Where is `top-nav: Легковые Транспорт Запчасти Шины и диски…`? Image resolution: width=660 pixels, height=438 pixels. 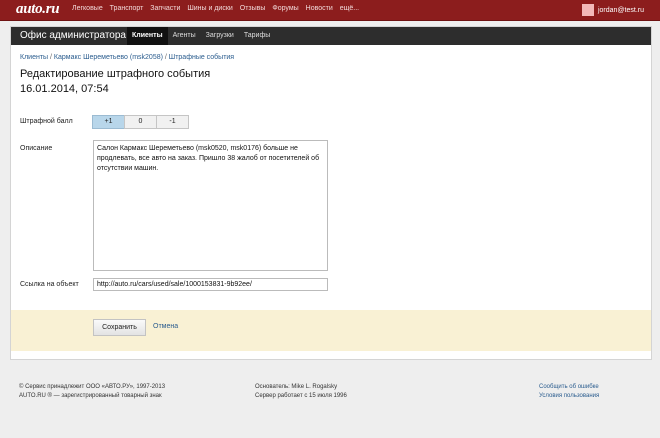
top-nav: Легковые Транспорт Запчасти Шины и диски… is located at coordinates (218, 8).